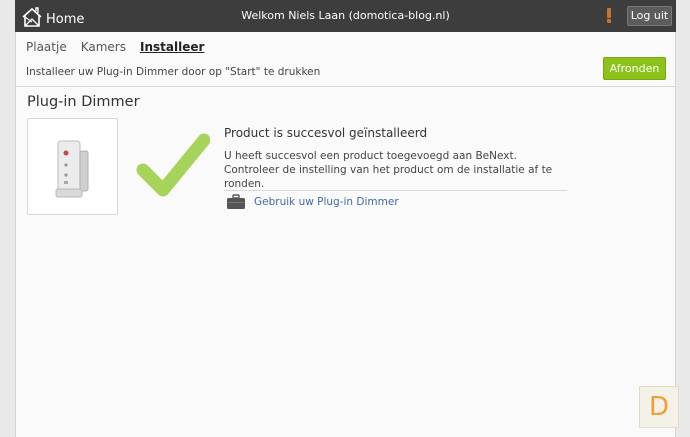 The height and width of the screenshot is (437, 690). What do you see at coordinates (649, 16) in the screenshot?
I see `logout-button: Log uit` at bounding box center [649, 16].